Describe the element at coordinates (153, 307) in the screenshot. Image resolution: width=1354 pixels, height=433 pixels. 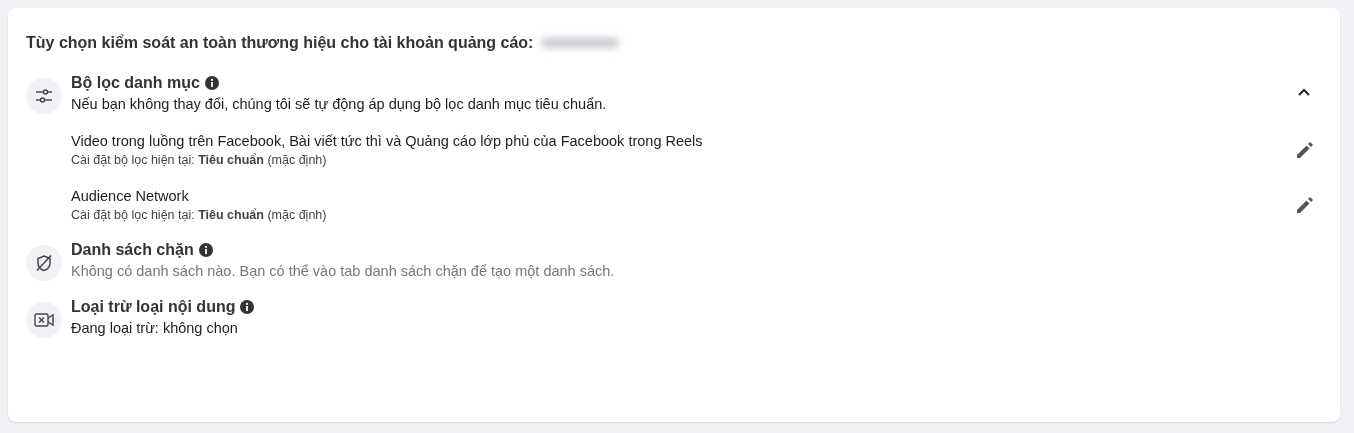
I see `section-title: Loại trừ loại nội dung` at that location.